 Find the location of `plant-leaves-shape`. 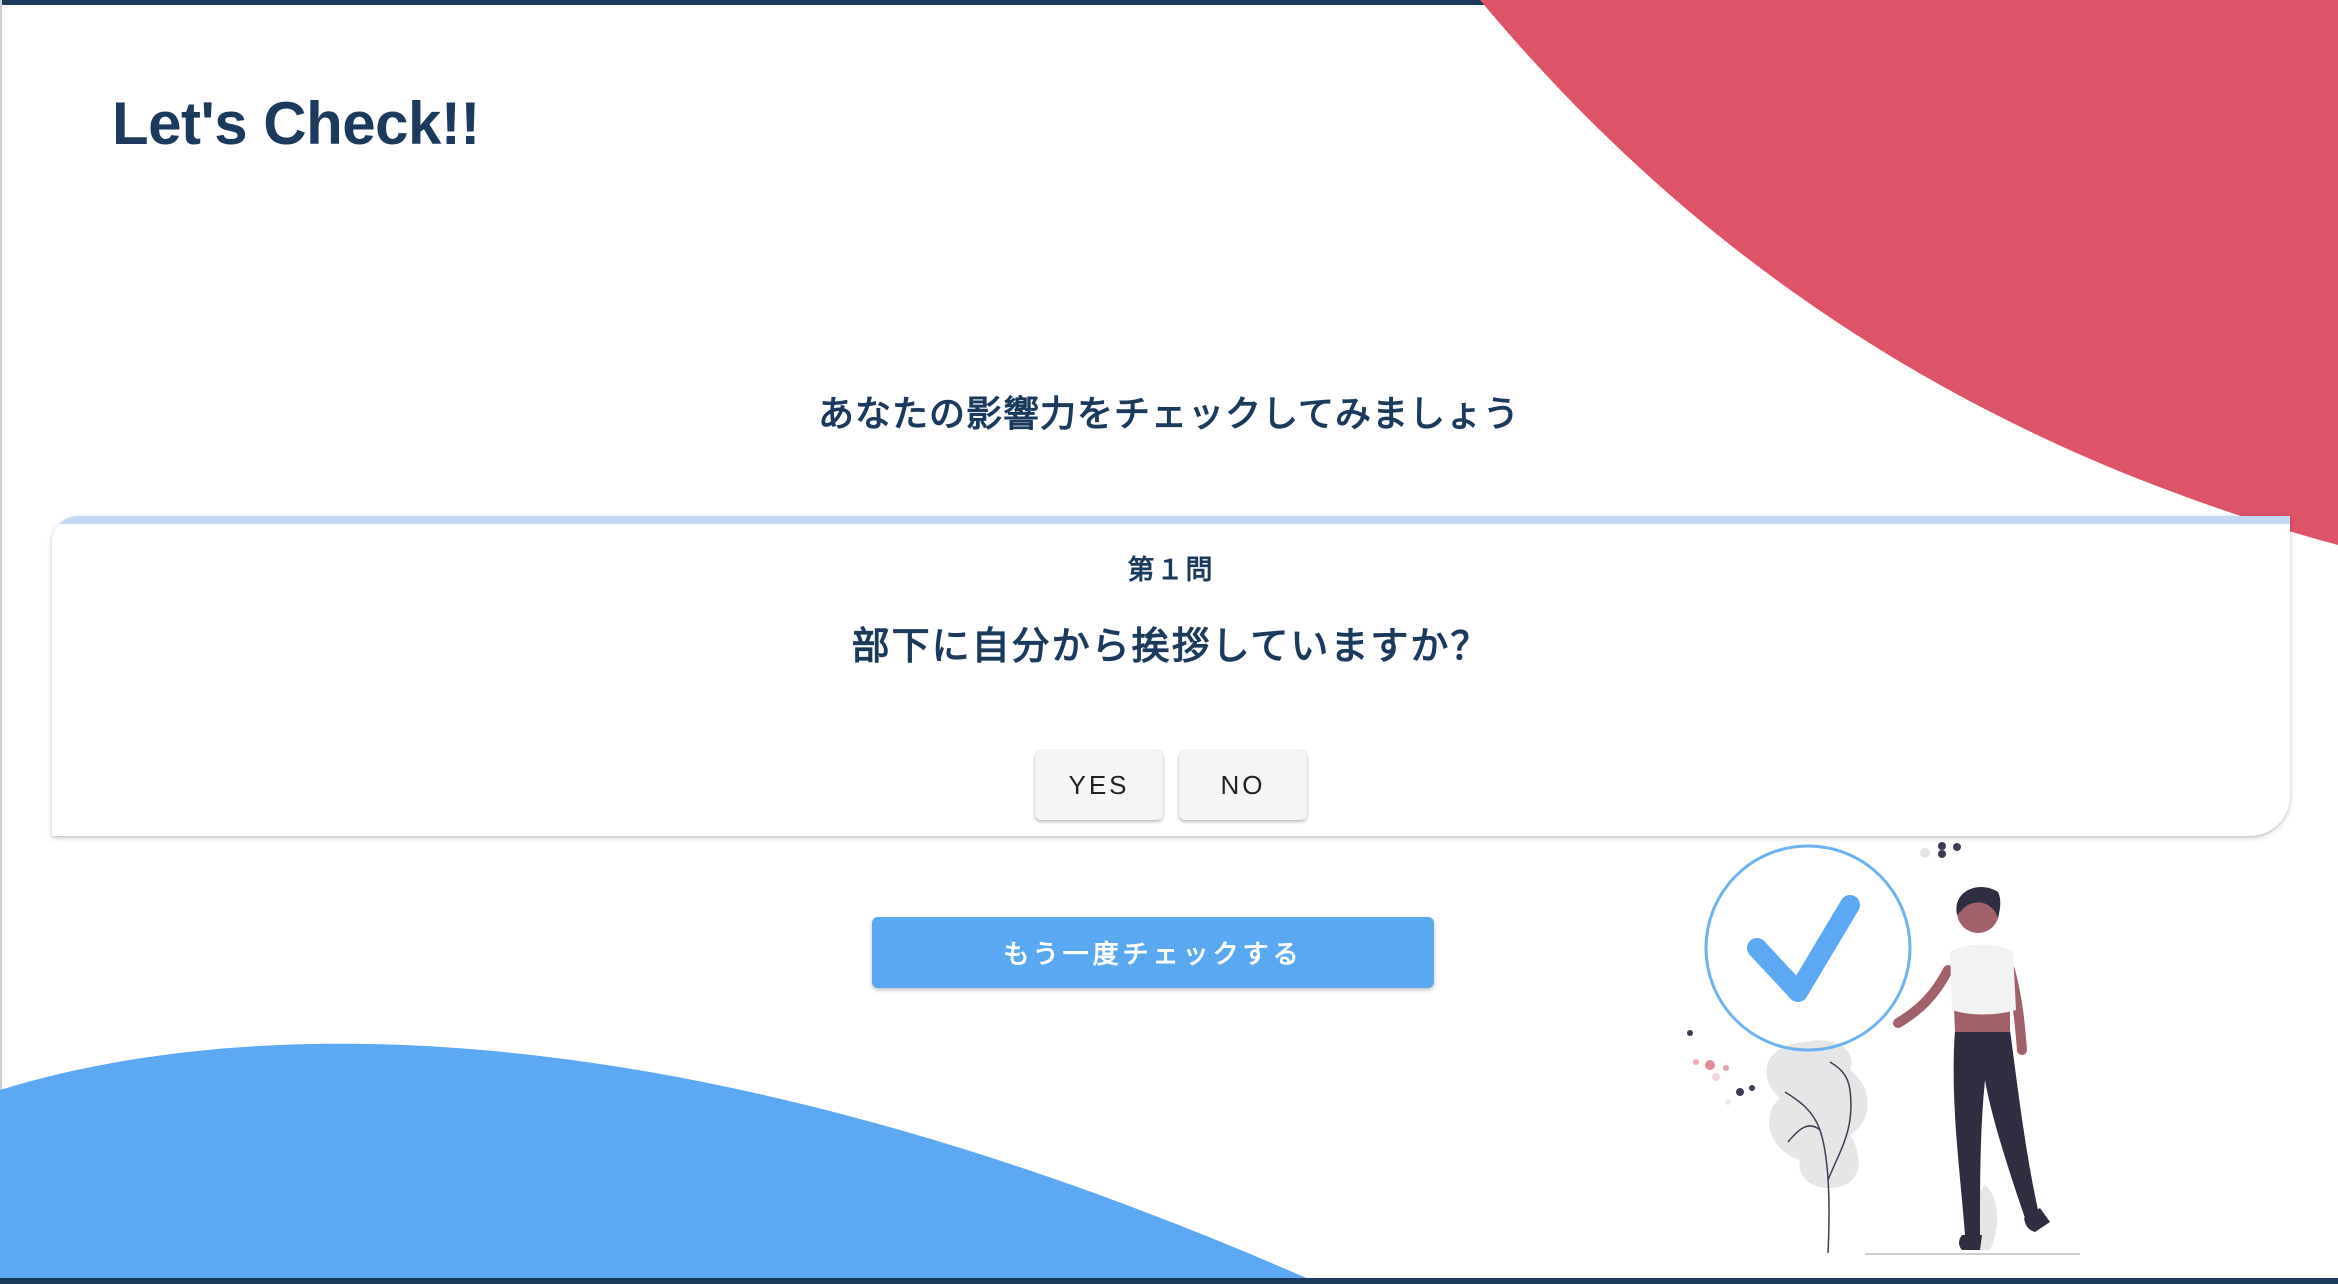

plant-leaves-shape is located at coordinates (1817, 1114).